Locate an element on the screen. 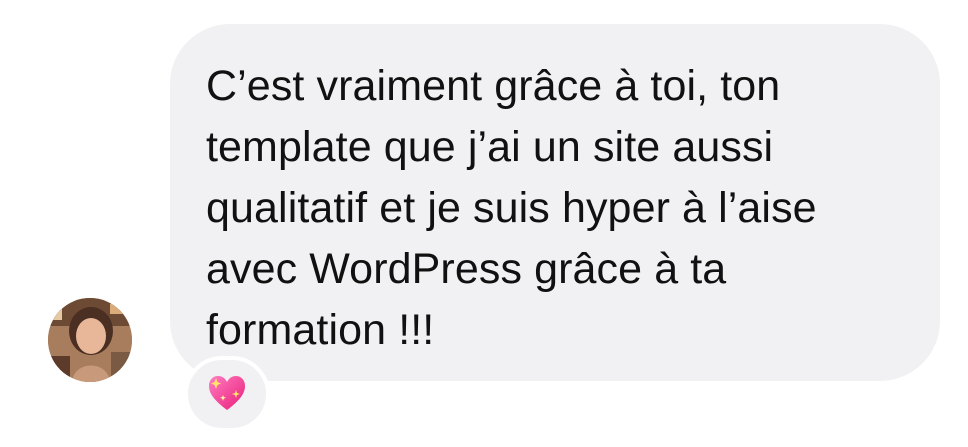 Image resolution: width=968 pixels, height=447 pixels. profile-photo is located at coordinates (90, 340).